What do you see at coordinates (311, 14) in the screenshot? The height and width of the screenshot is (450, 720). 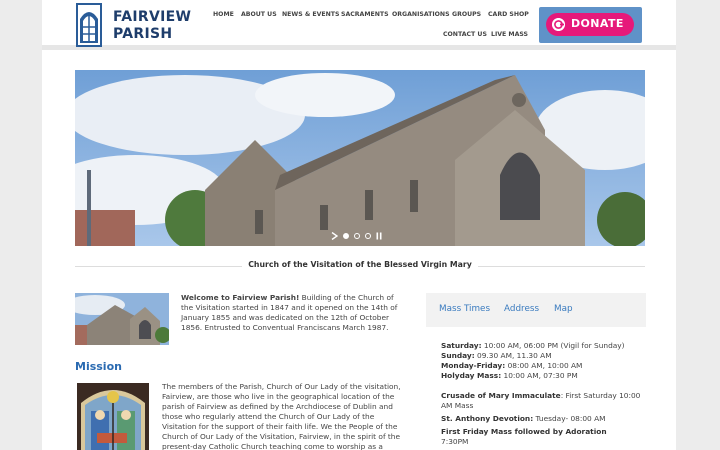 I see `nav-news-events: NEWS & EVENTS` at bounding box center [311, 14].